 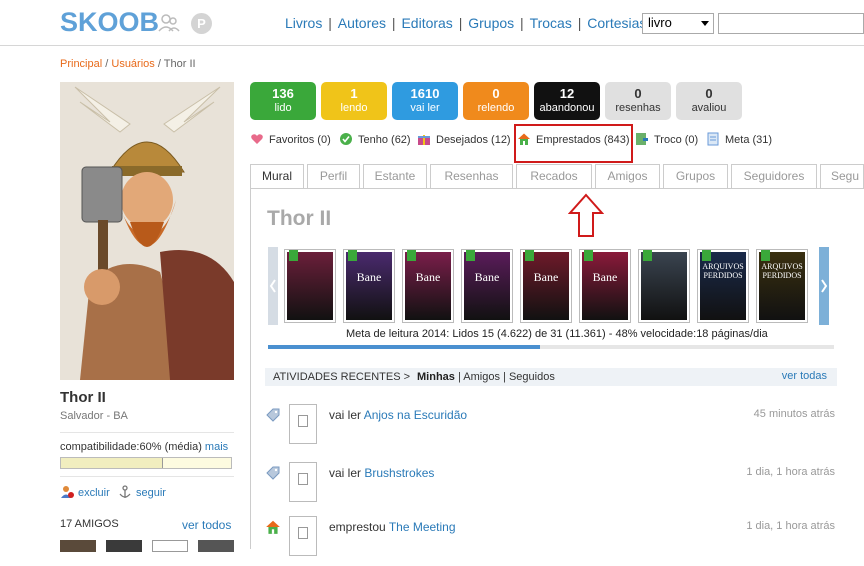 I want to click on nav-livros: Livros, so click(x=303, y=23).